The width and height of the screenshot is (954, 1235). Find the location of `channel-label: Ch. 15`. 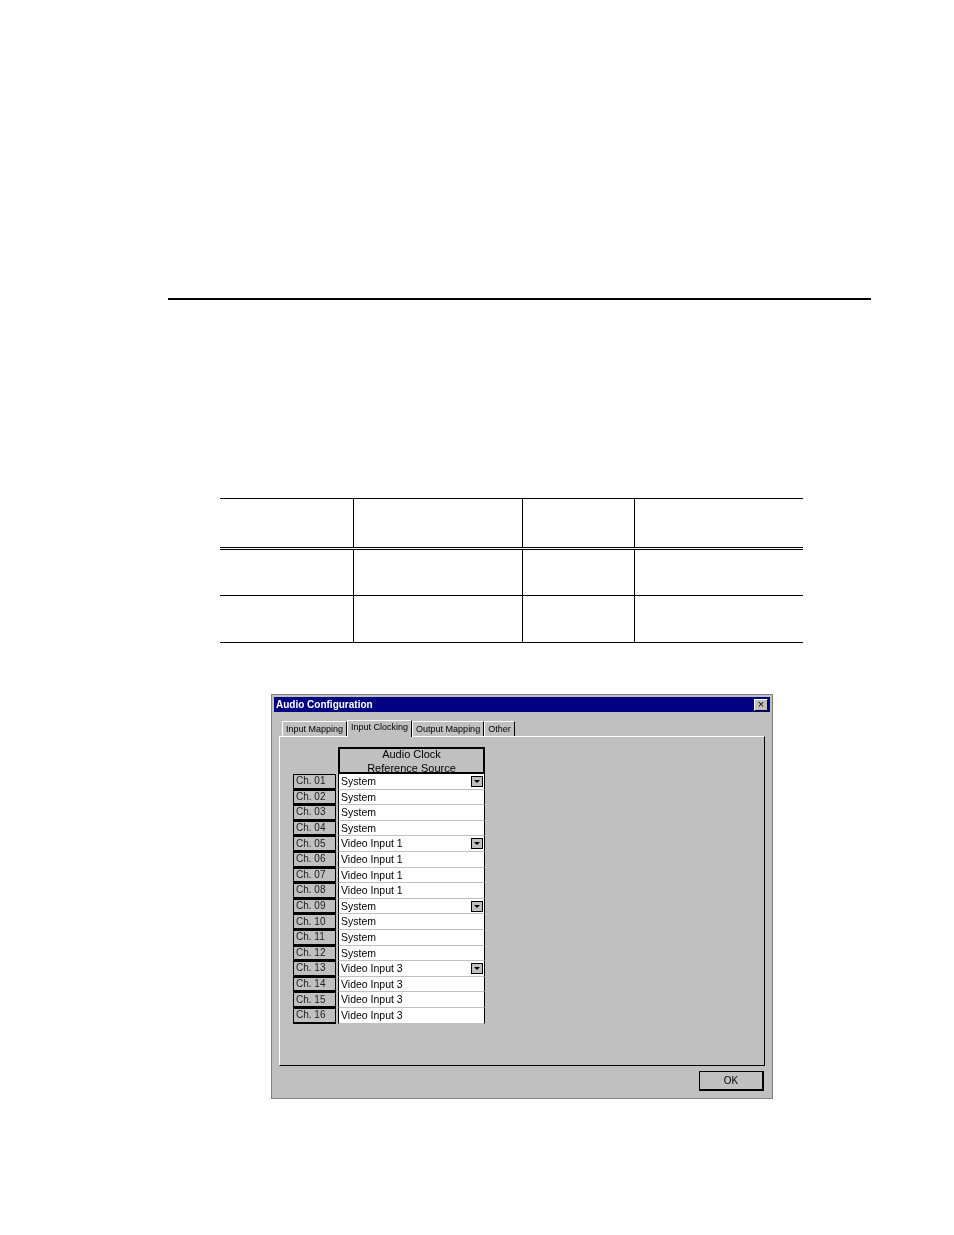

channel-label: Ch. 15 is located at coordinates (314, 1000).